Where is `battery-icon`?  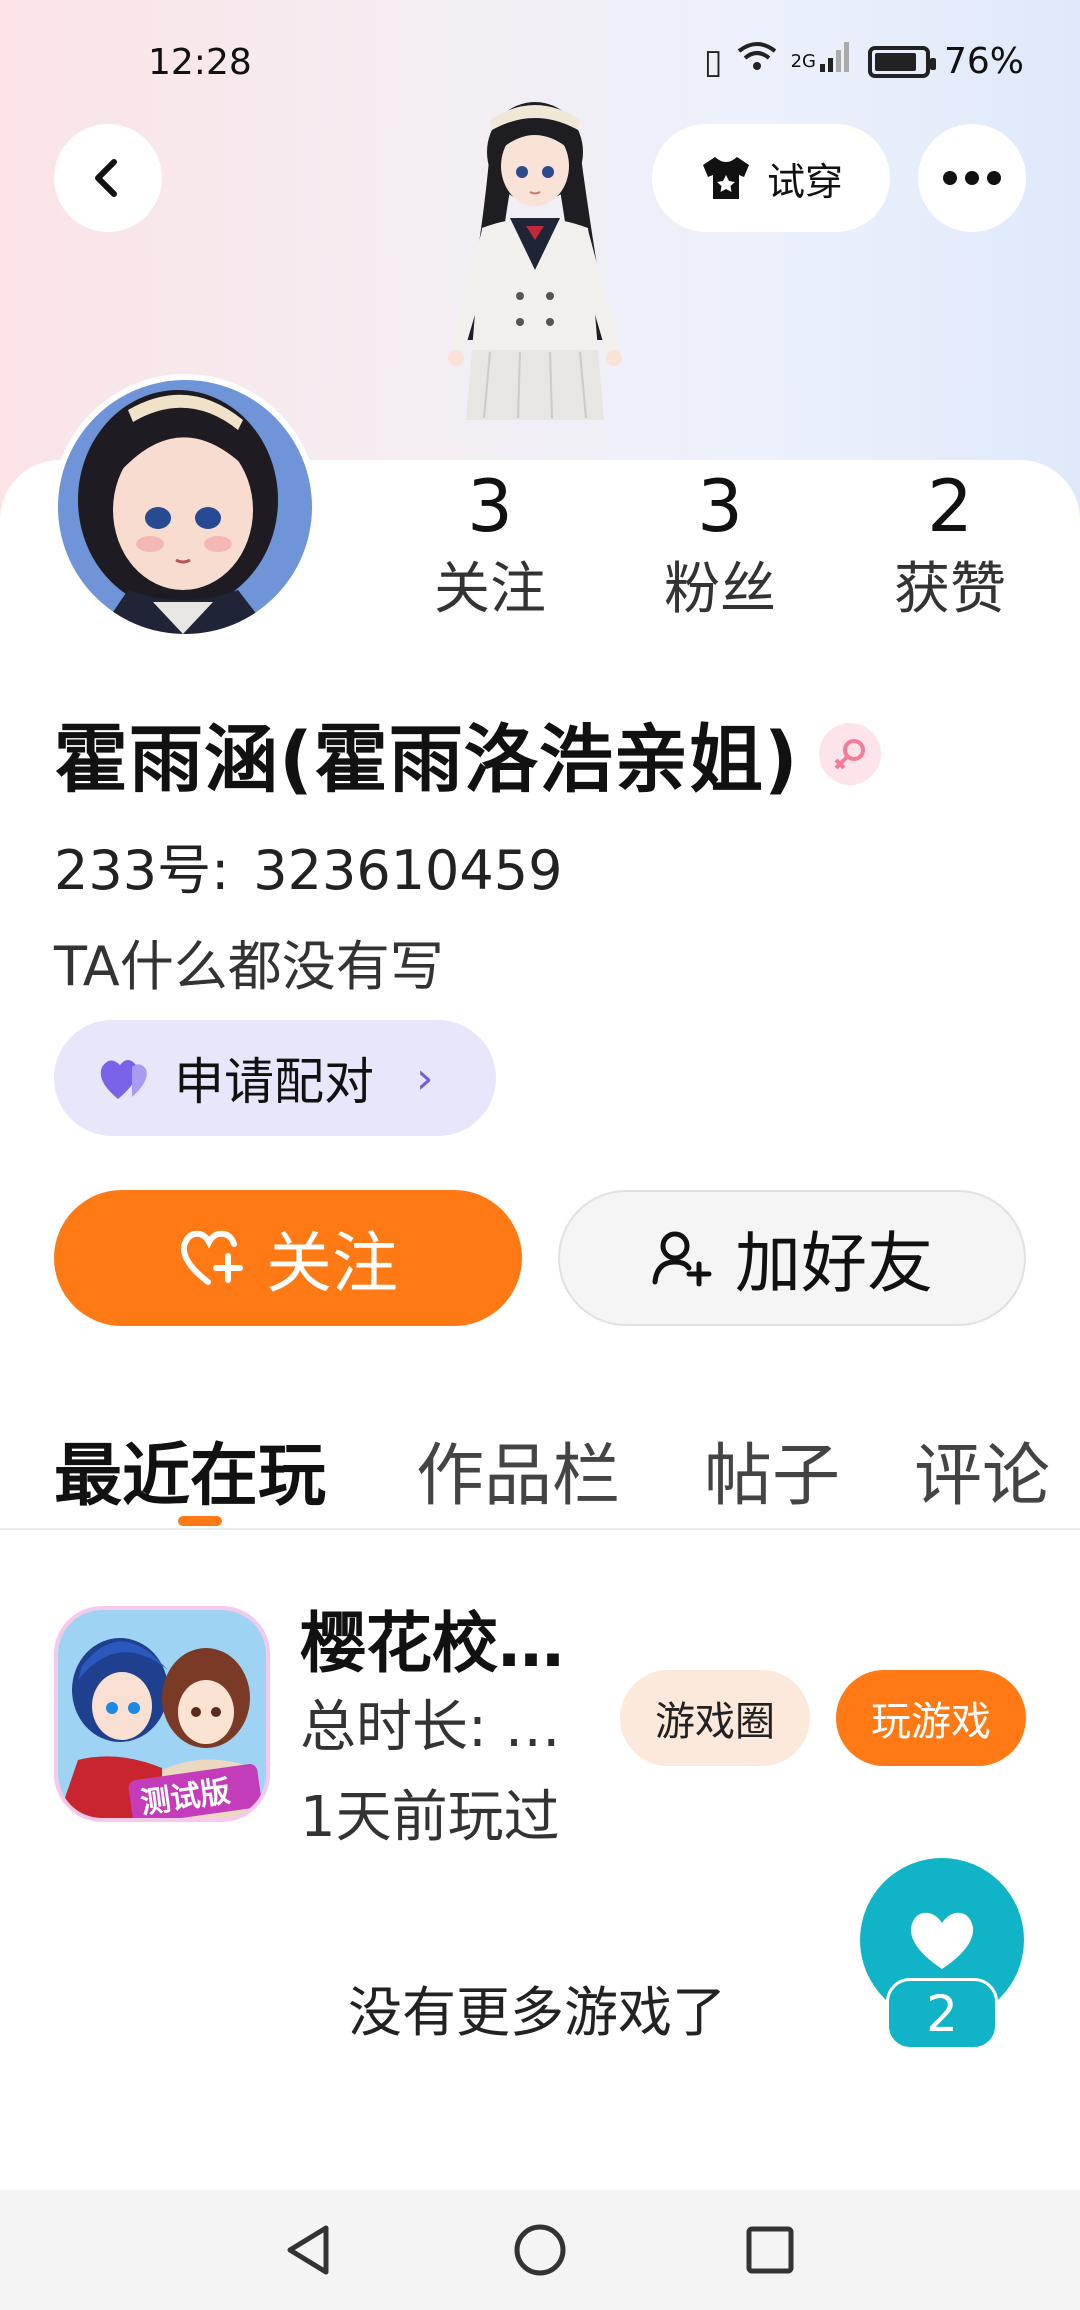
battery-icon is located at coordinates (901, 61).